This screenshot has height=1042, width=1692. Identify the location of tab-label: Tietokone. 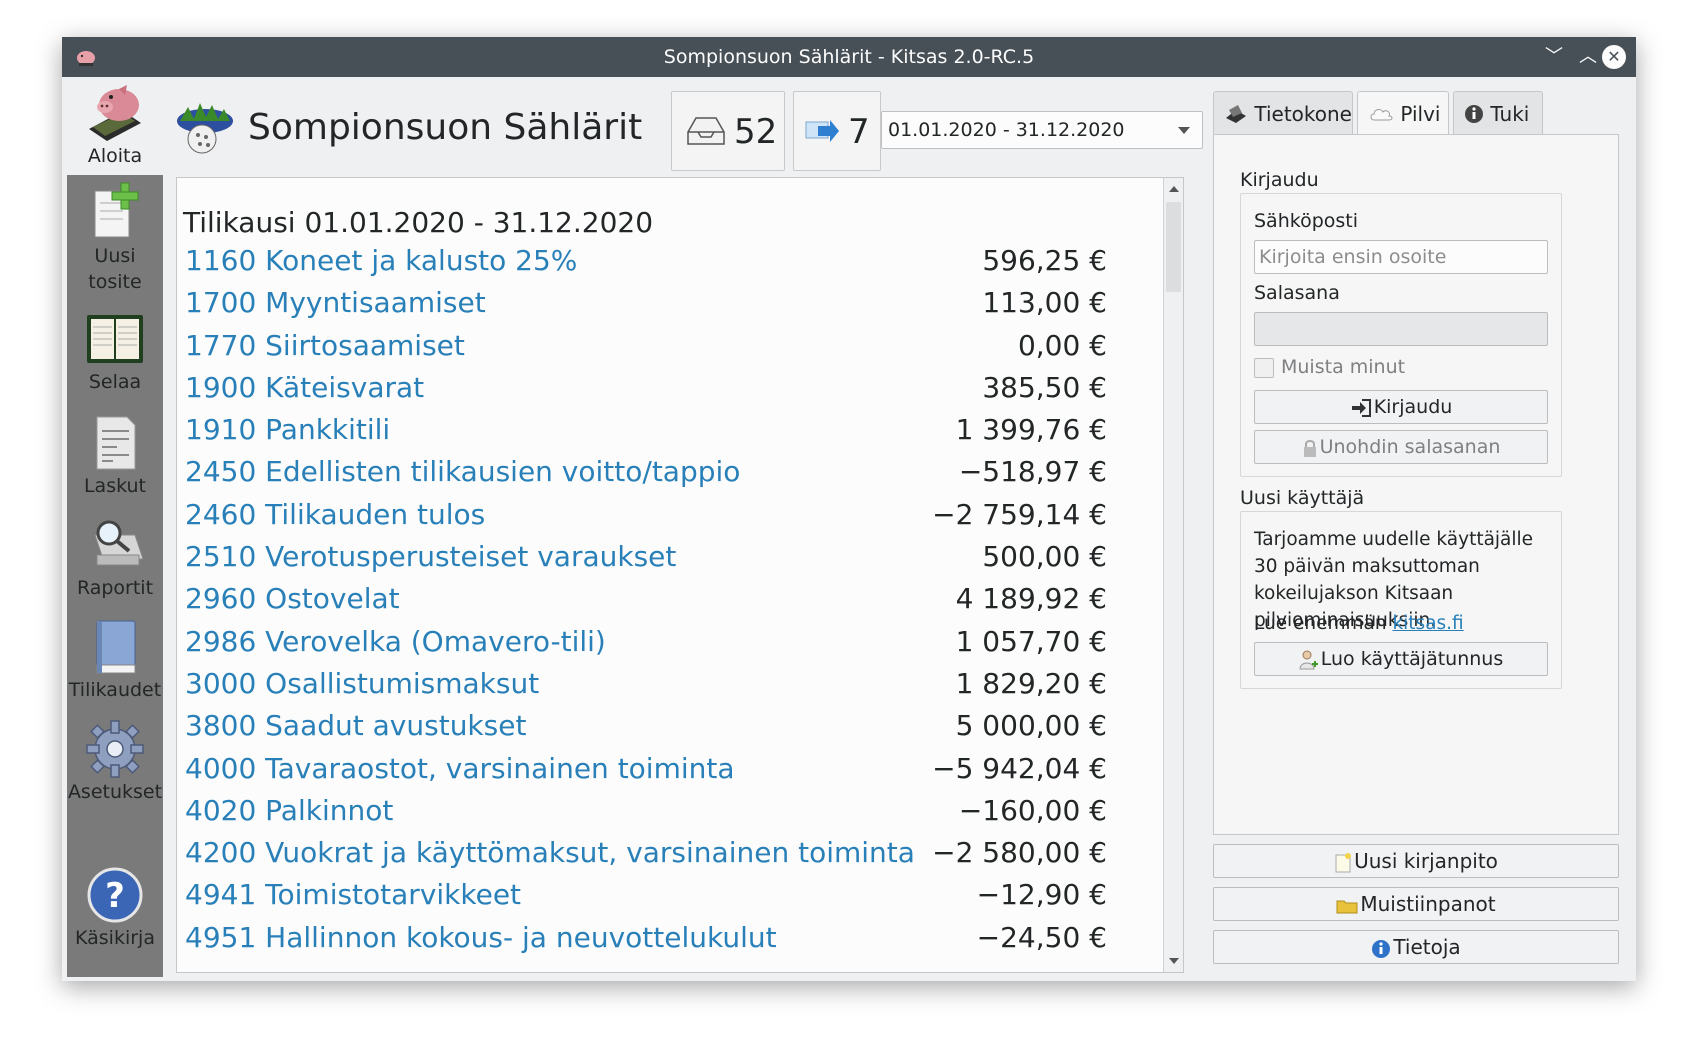
(1303, 114).